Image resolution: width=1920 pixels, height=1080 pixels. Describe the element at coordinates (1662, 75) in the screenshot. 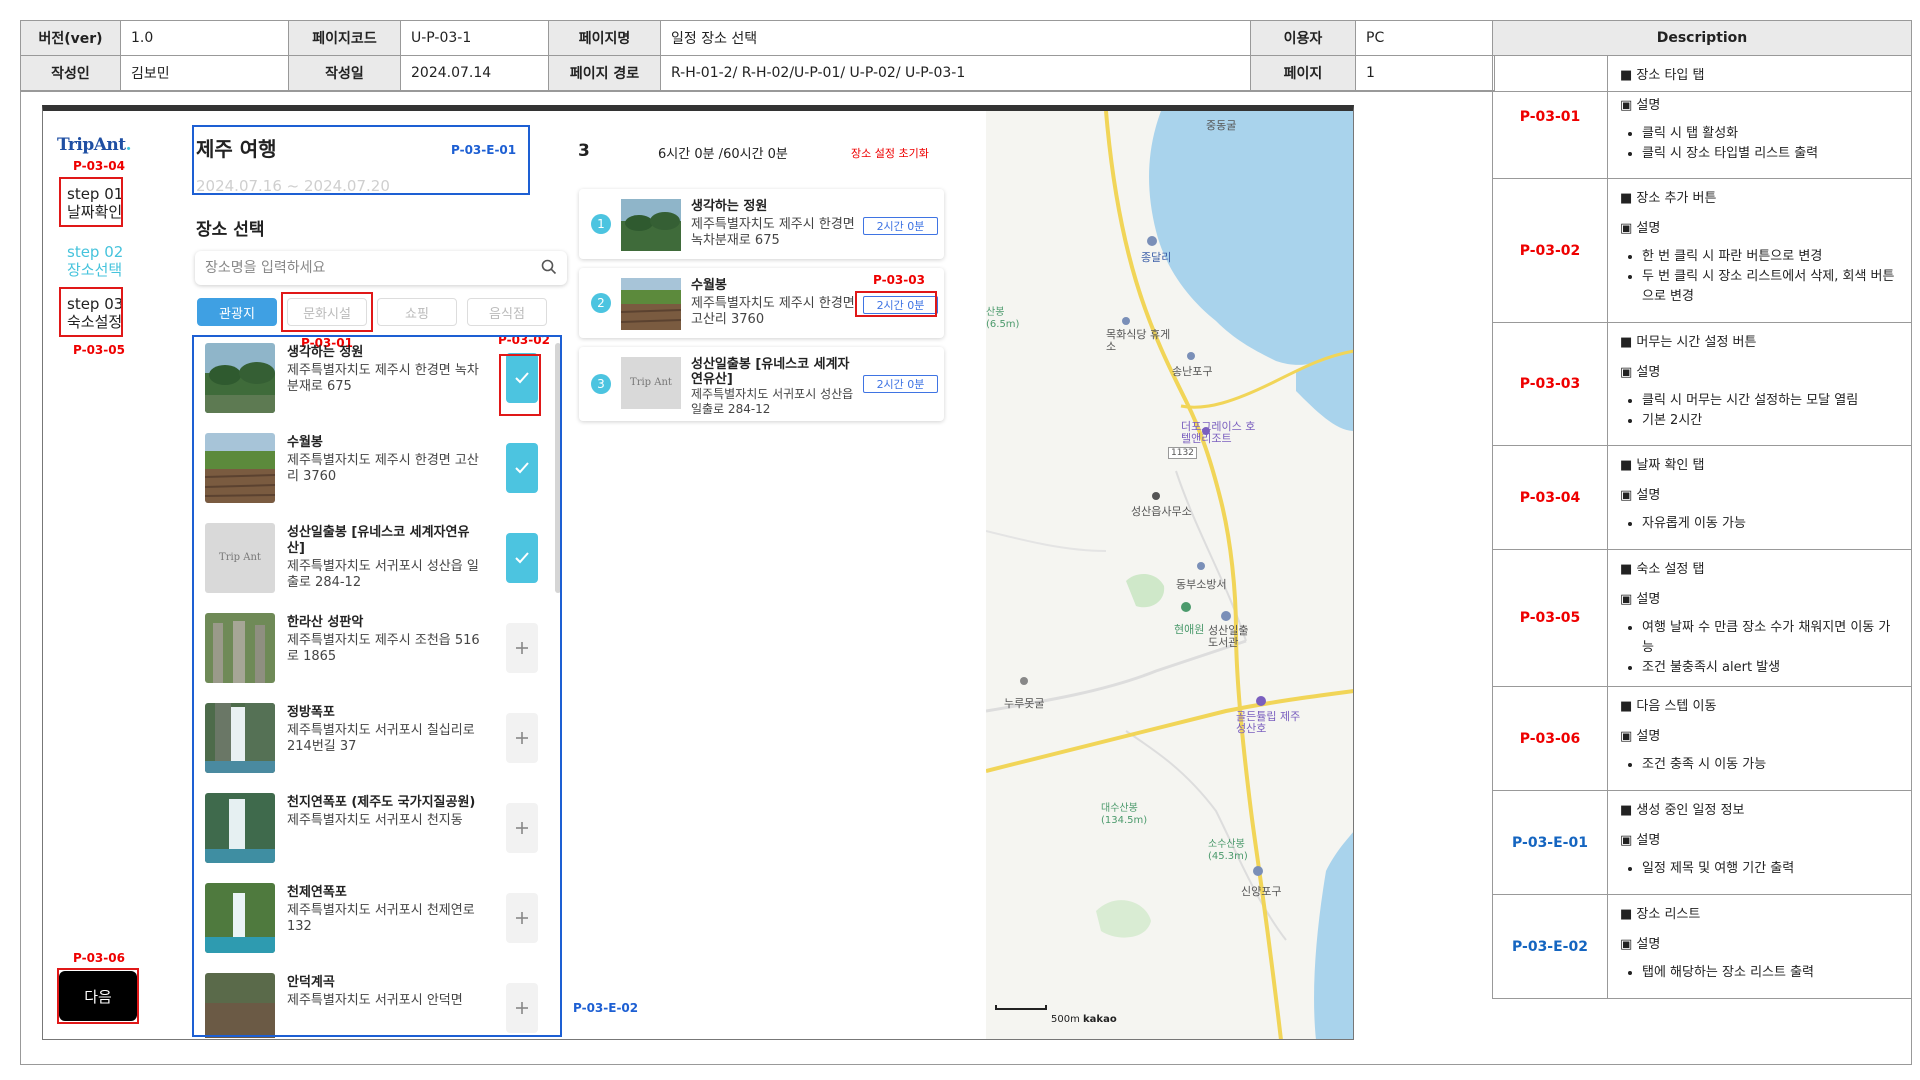

I see `desc-title: ■ 장소 타입 탭` at that location.